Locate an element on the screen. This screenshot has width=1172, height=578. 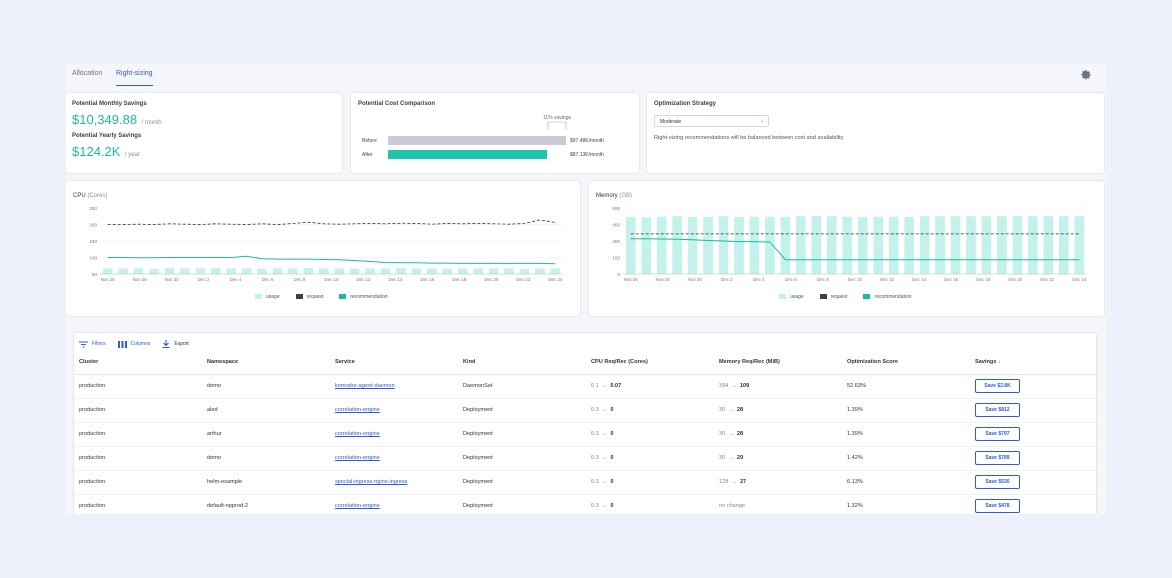
chevron-down-icon: ⌄ is located at coordinates (761, 121).